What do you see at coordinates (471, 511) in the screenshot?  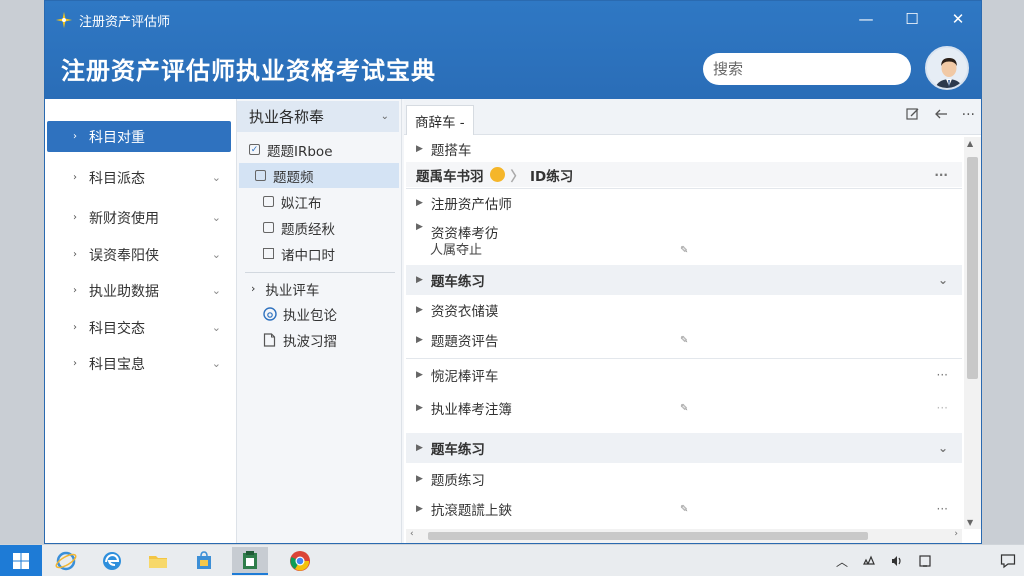 I see `list-item-label: 抗滾题謊上鋏` at bounding box center [471, 511].